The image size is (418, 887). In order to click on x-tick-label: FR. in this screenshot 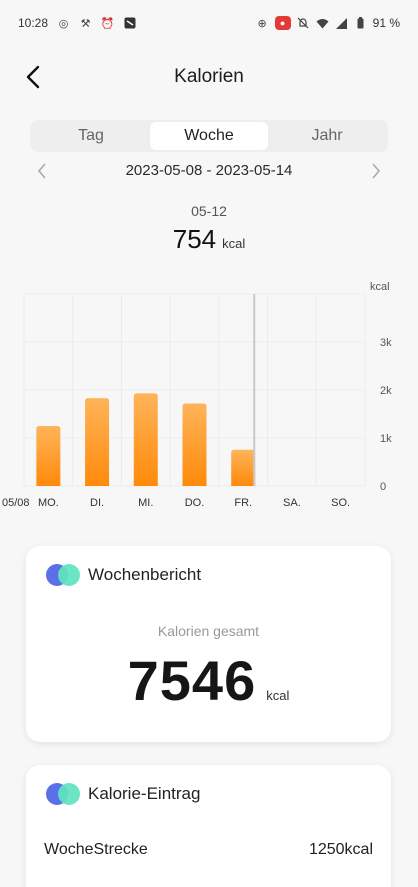, I will do `click(243, 503)`.